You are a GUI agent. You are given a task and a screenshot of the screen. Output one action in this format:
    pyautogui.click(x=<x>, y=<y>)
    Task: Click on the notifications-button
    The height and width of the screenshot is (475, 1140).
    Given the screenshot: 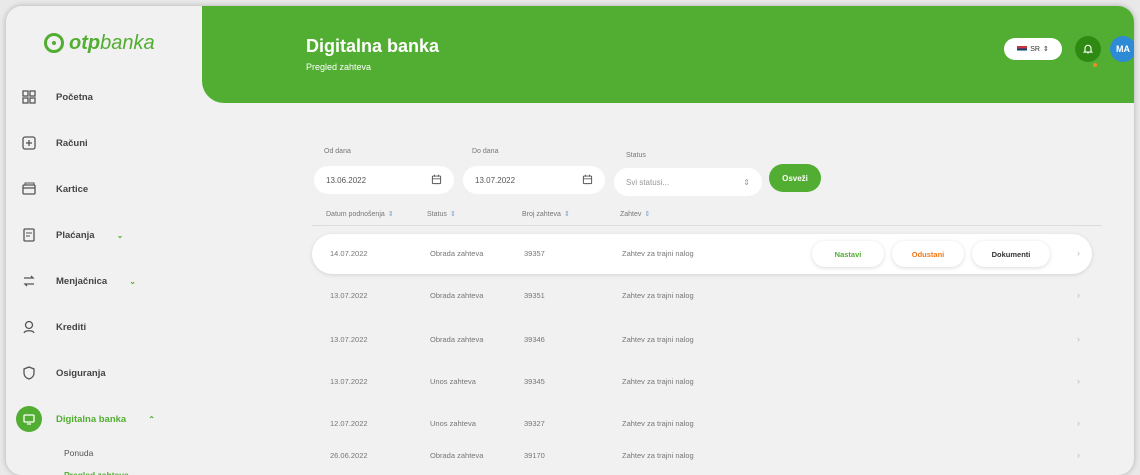 What is the action you would take?
    pyautogui.click(x=1088, y=49)
    